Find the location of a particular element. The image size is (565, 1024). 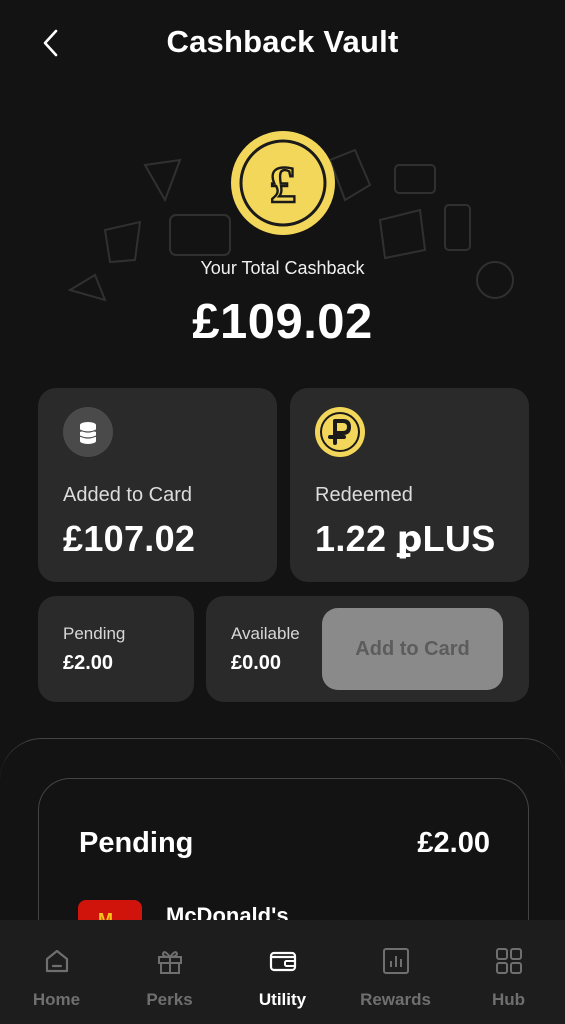

redeemed-card: Redeemed 1.22 ꝑLUS is located at coordinates (409, 485).